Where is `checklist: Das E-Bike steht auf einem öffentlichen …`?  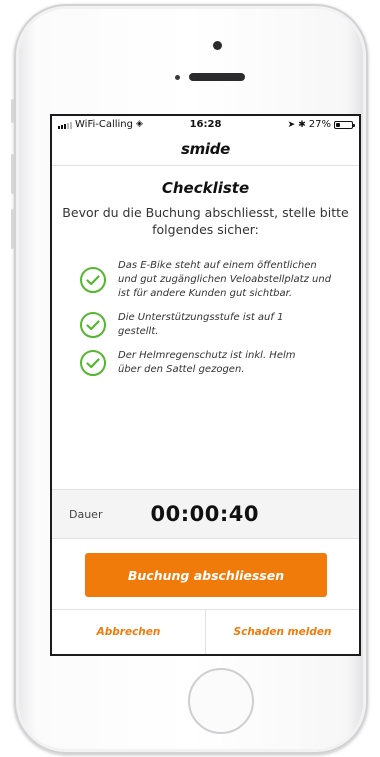 checklist: Das E-Bike steht auf einem öffentlichen … is located at coordinates (205, 318).